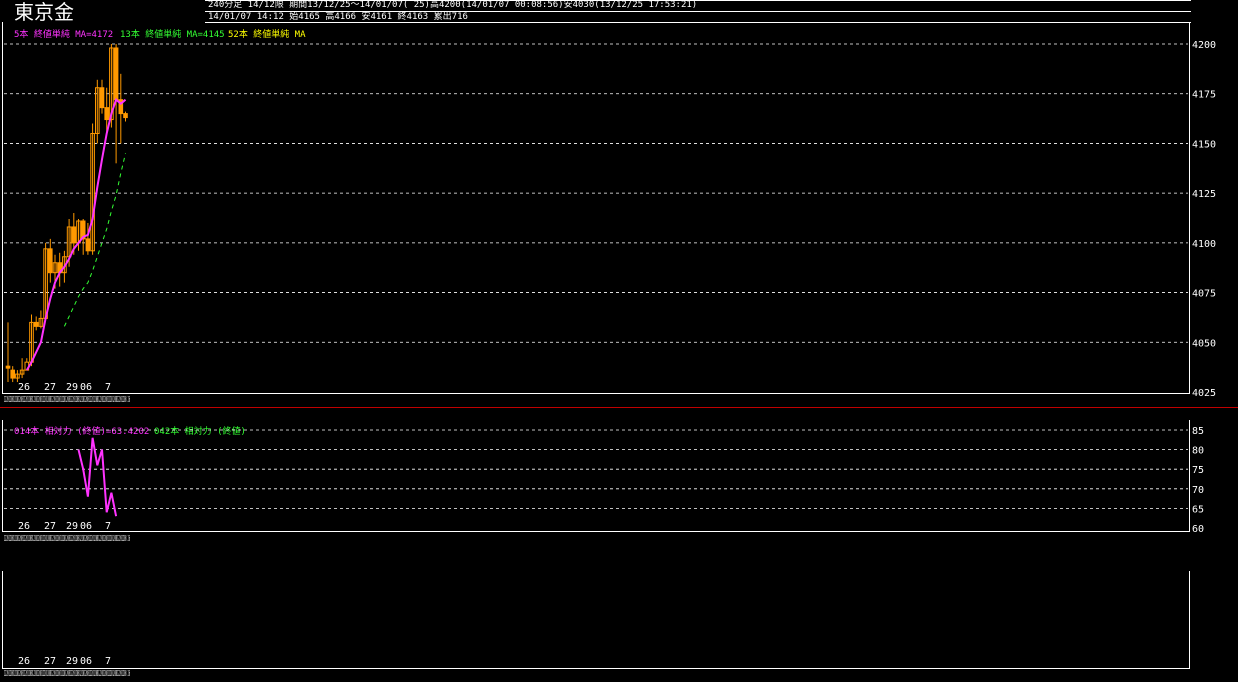 The width and height of the screenshot is (1238, 682). Describe the element at coordinates (108, 526) in the screenshot. I see `rsi-date-label: 7` at that location.